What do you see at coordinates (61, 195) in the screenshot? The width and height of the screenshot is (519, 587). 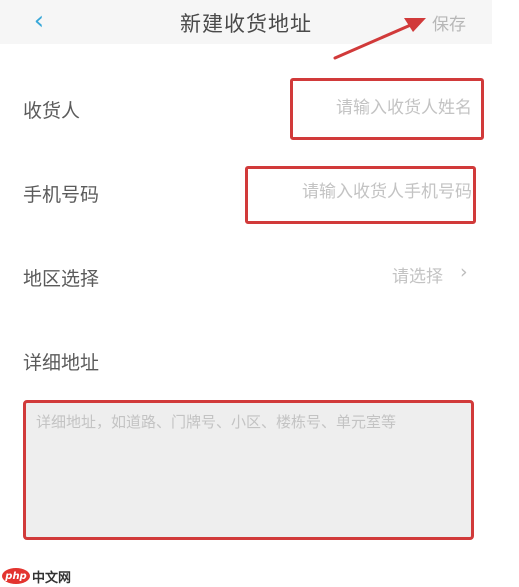 I see `phone-label: 手机号码` at bounding box center [61, 195].